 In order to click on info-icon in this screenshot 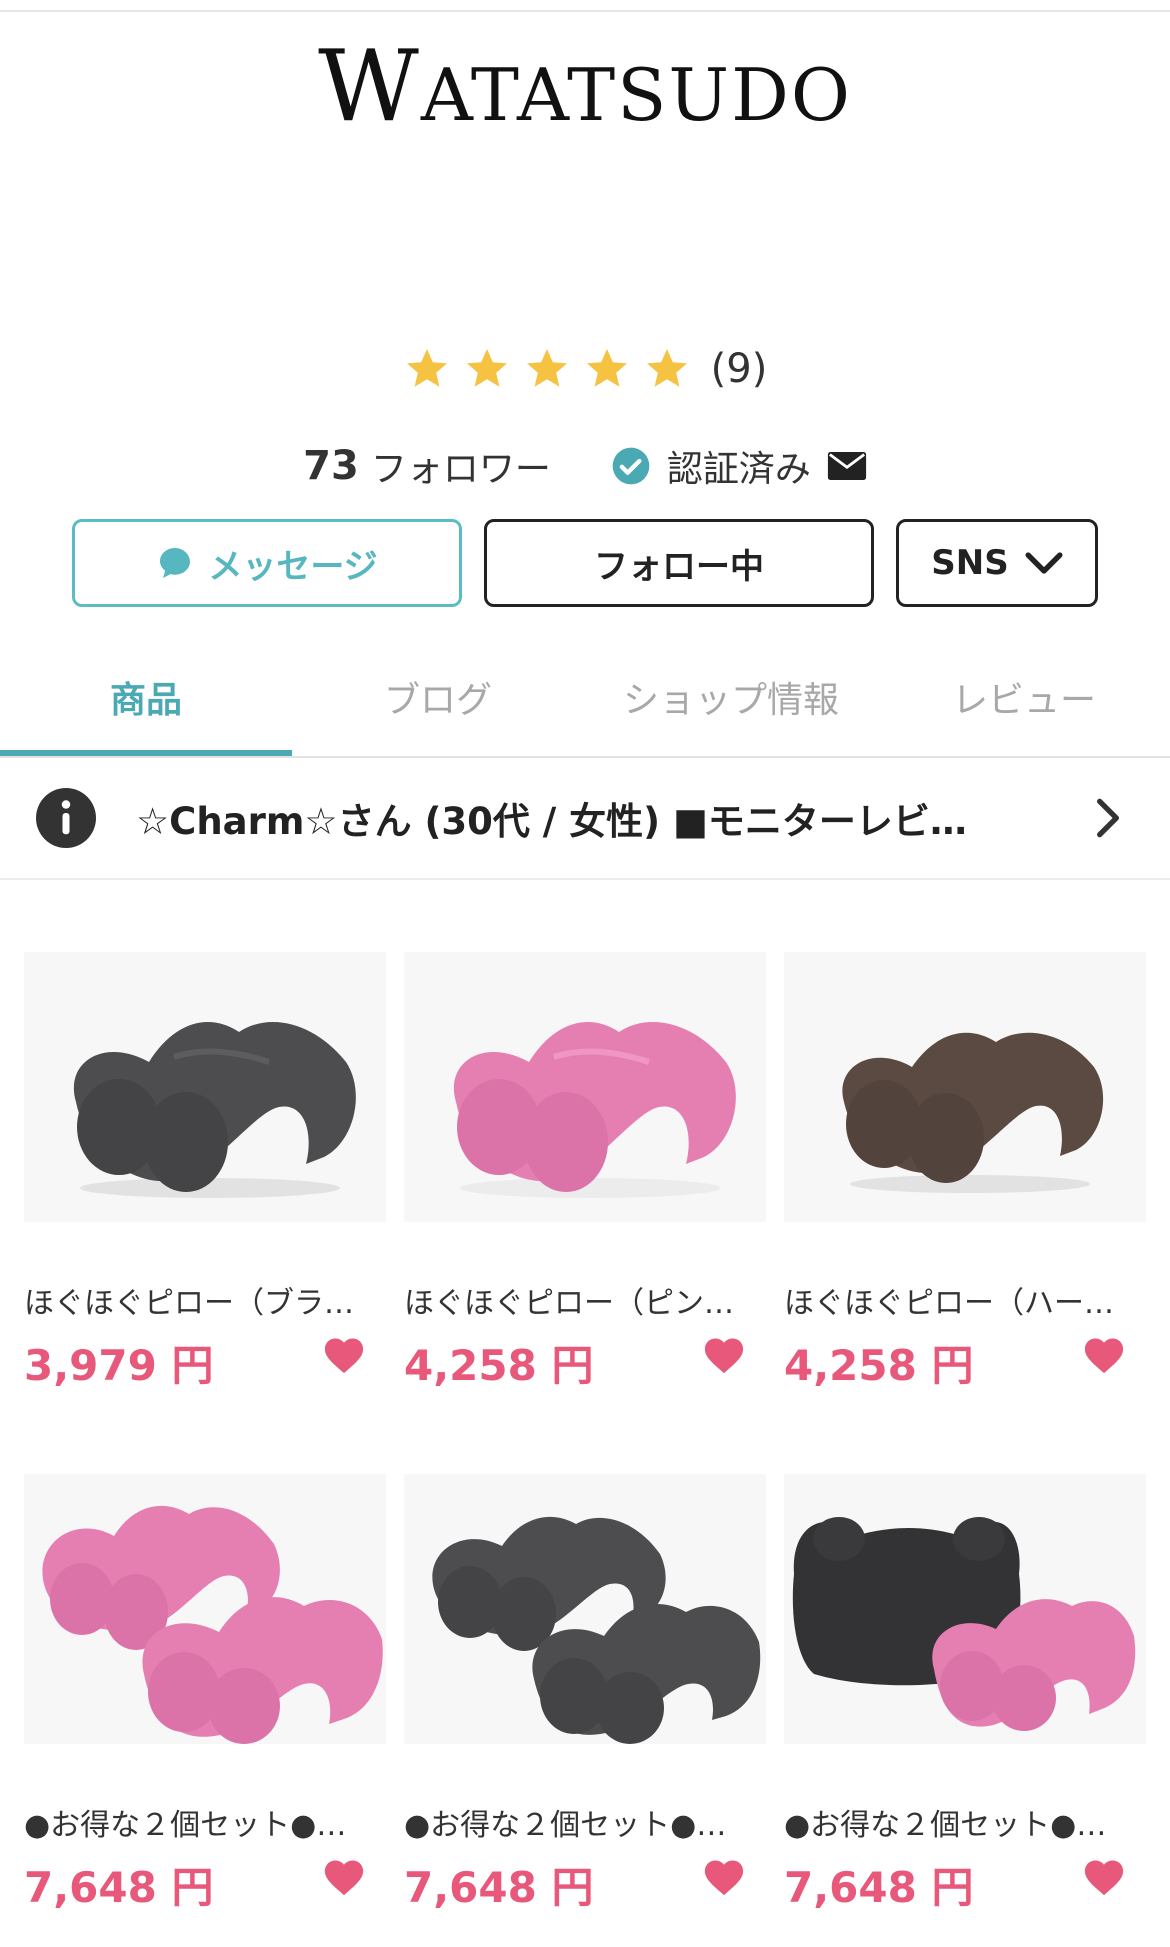, I will do `click(66, 818)`.